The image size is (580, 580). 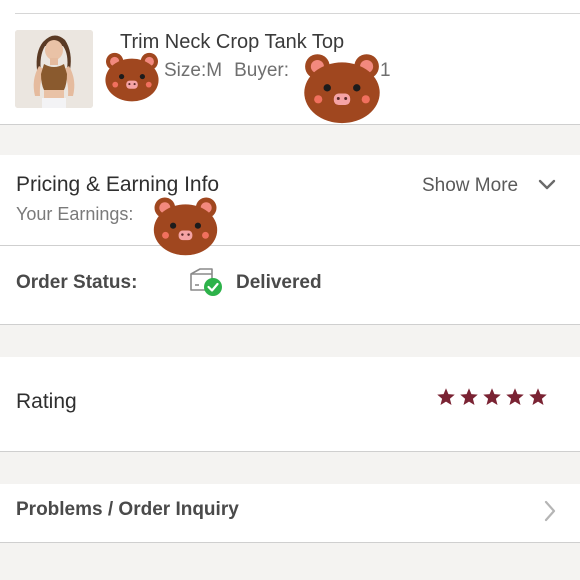 I want to click on order-status-label: Order Status:, so click(x=77, y=282).